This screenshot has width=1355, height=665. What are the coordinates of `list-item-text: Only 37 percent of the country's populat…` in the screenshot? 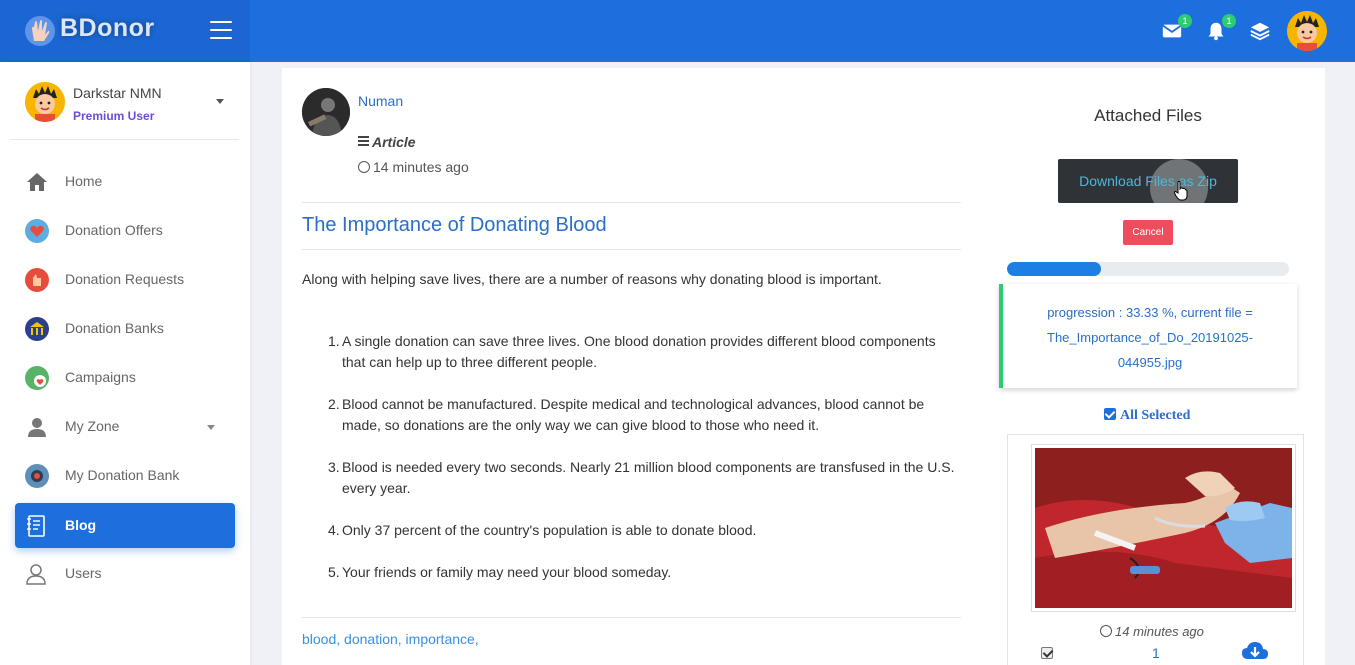 It's located at (549, 530).